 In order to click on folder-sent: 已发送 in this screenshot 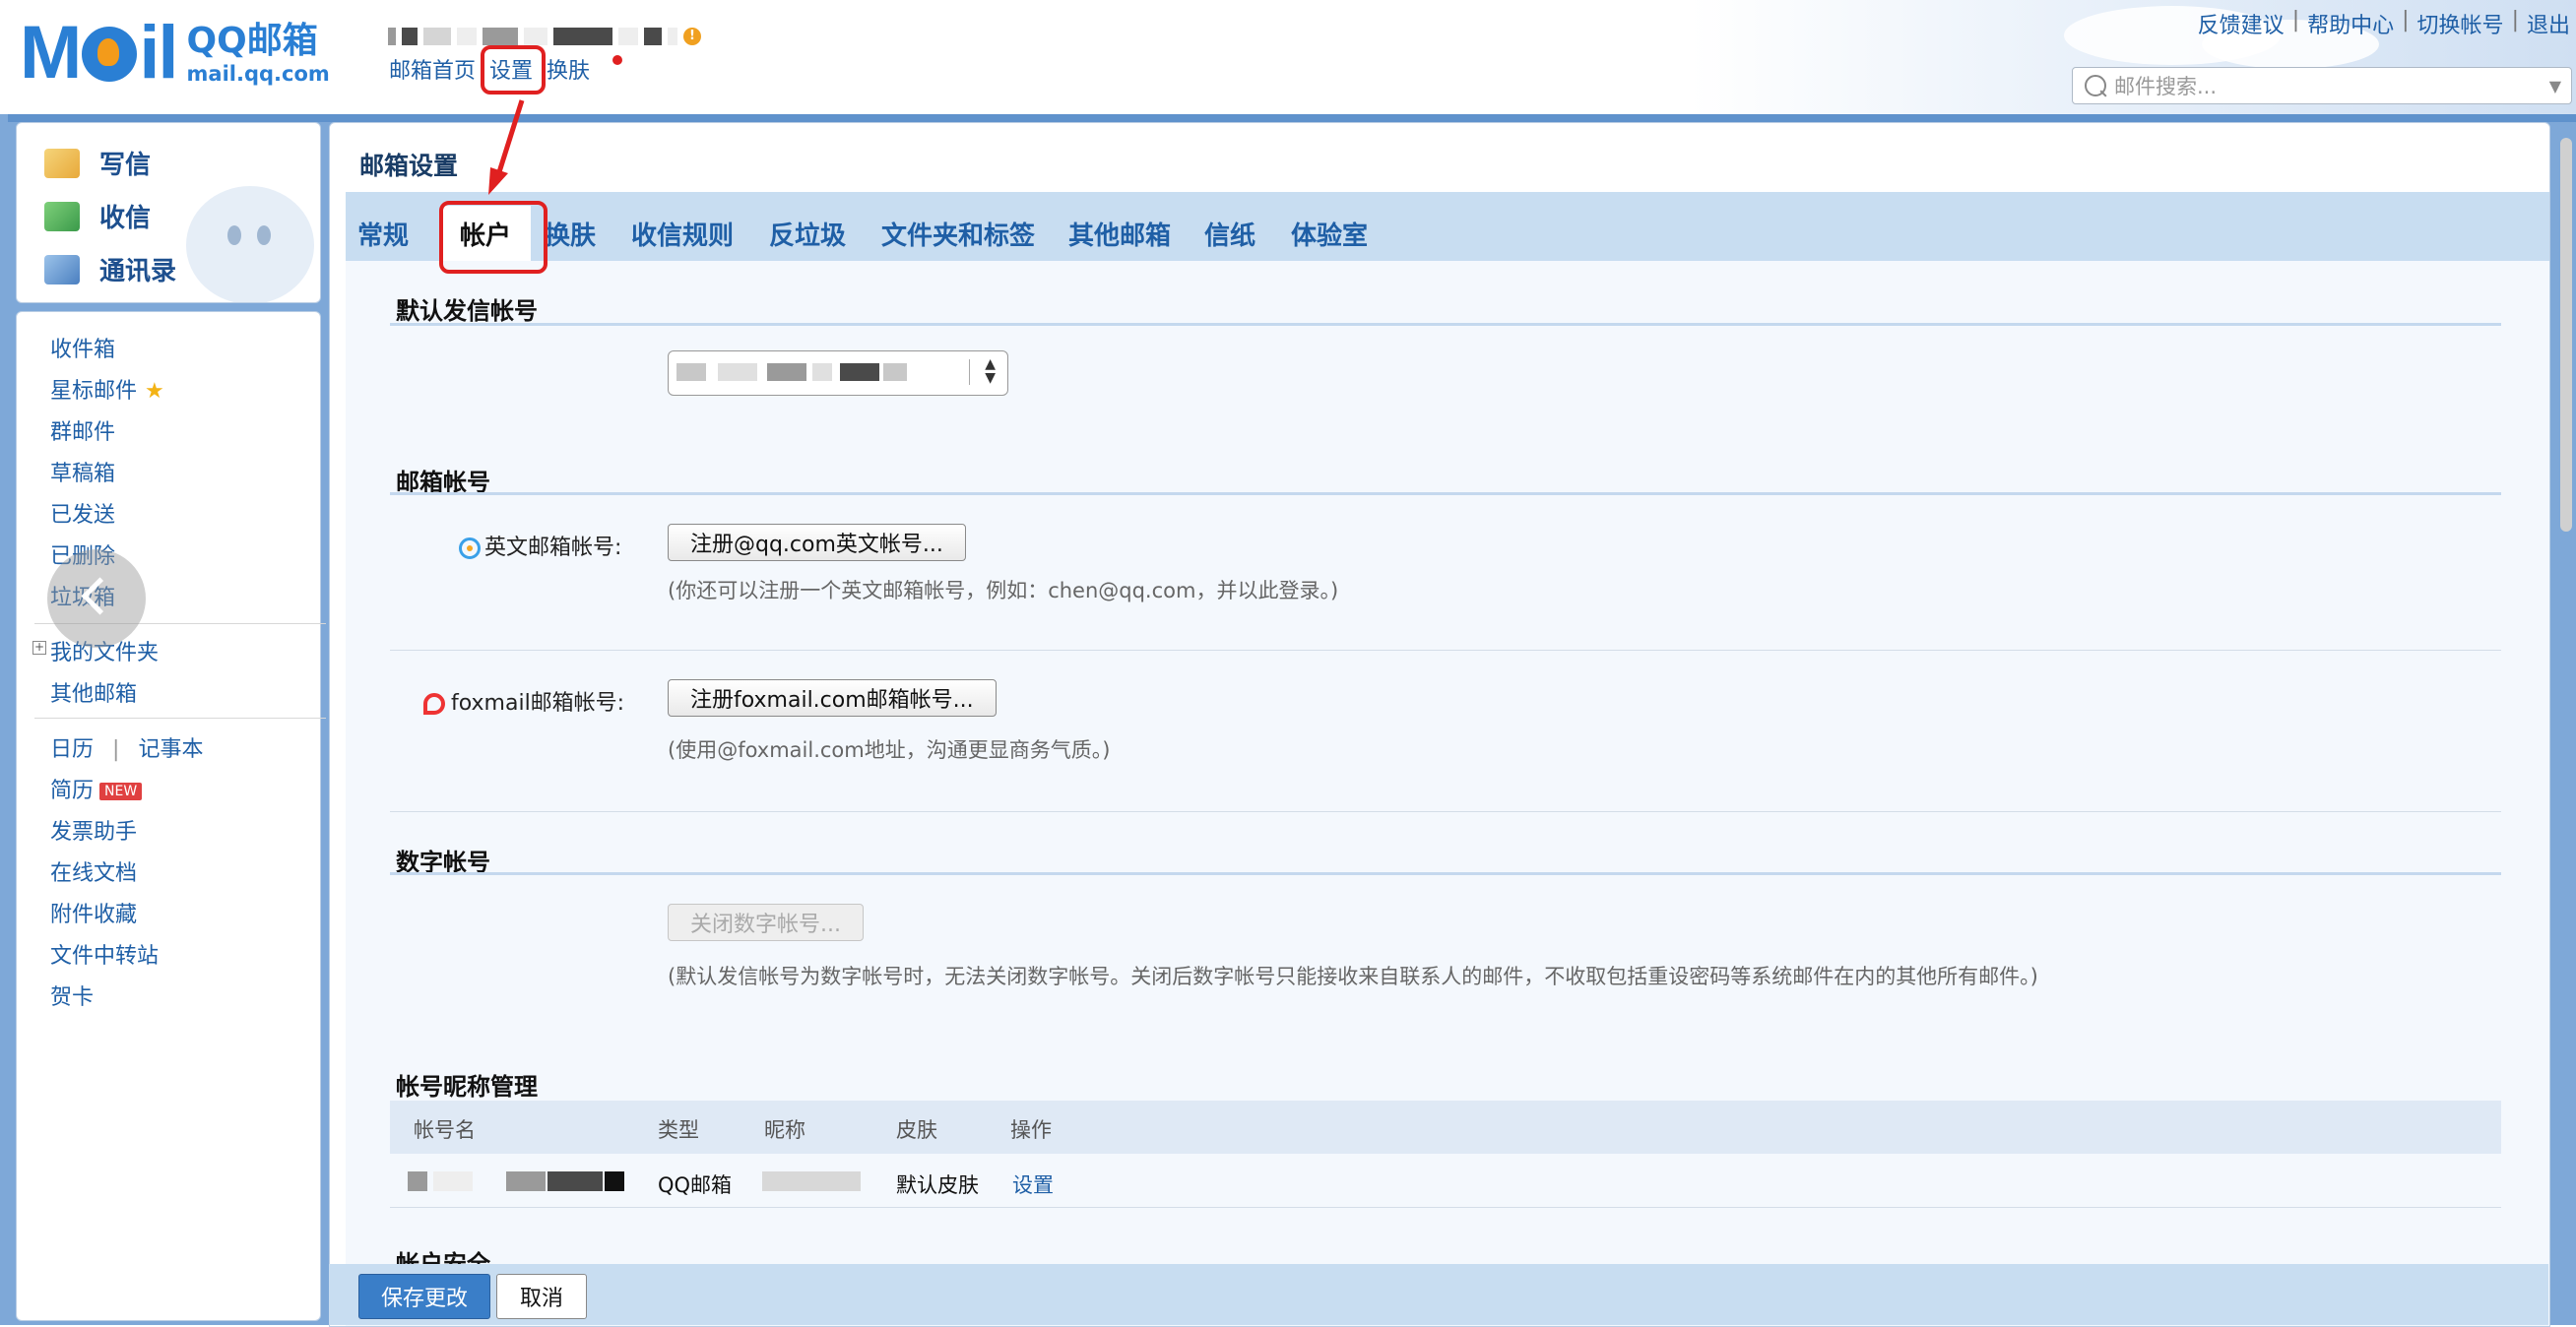, I will do `click(82, 513)`.